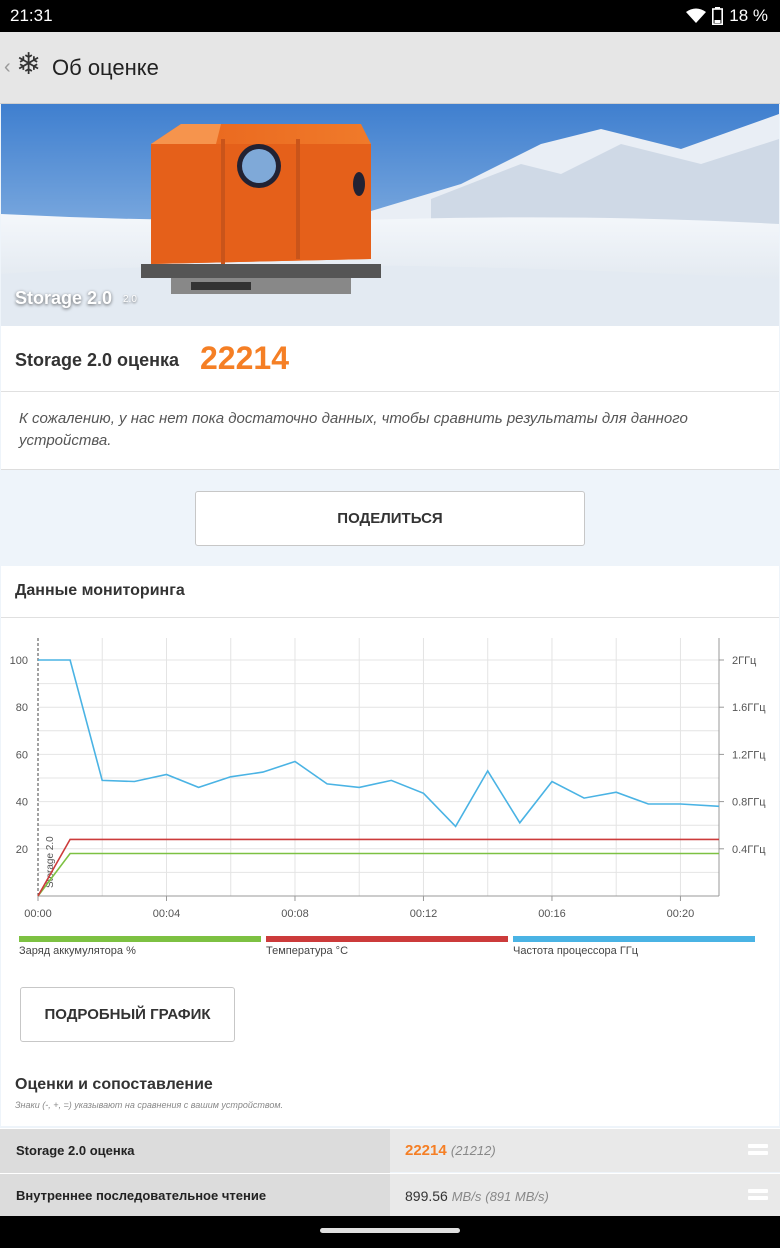  I want to click on row-unit: MB/s, so click(466, 1196).